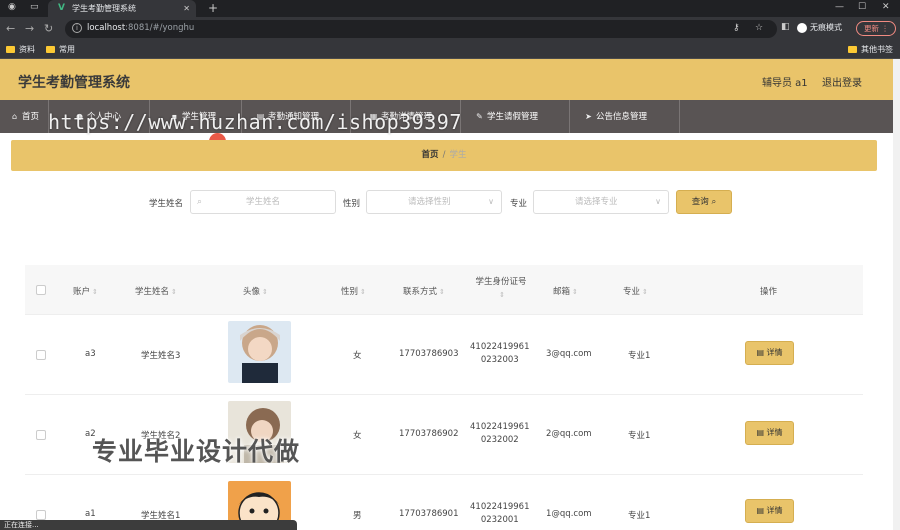 The height and width of the screenshot is (530, 900). I want to click on col-email: 邮箱 ⇕, so click(565, 291).